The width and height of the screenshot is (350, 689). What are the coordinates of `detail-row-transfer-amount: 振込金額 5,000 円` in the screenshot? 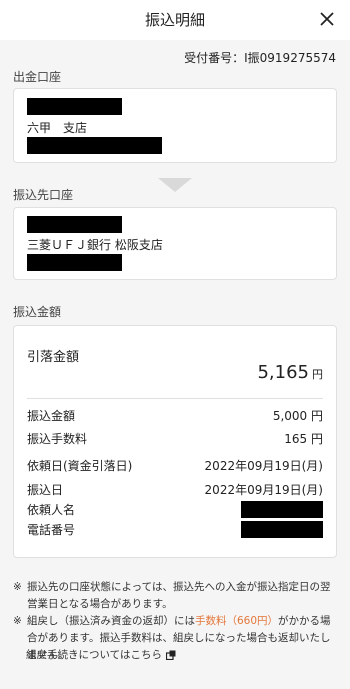 It's located at (175, 415).